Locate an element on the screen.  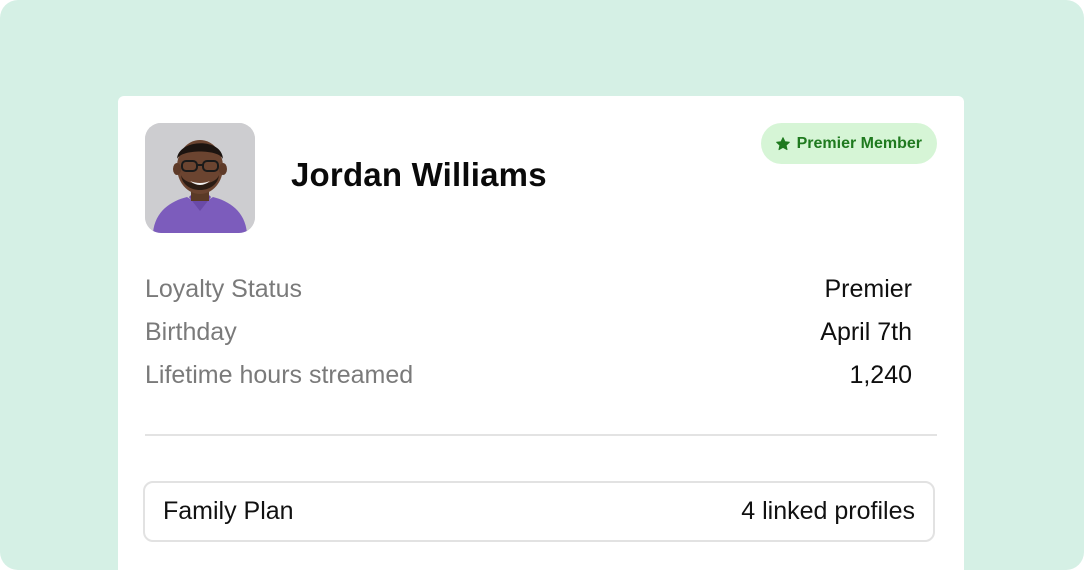
detail-value: 1,240 is located at coordinates (880, 375).